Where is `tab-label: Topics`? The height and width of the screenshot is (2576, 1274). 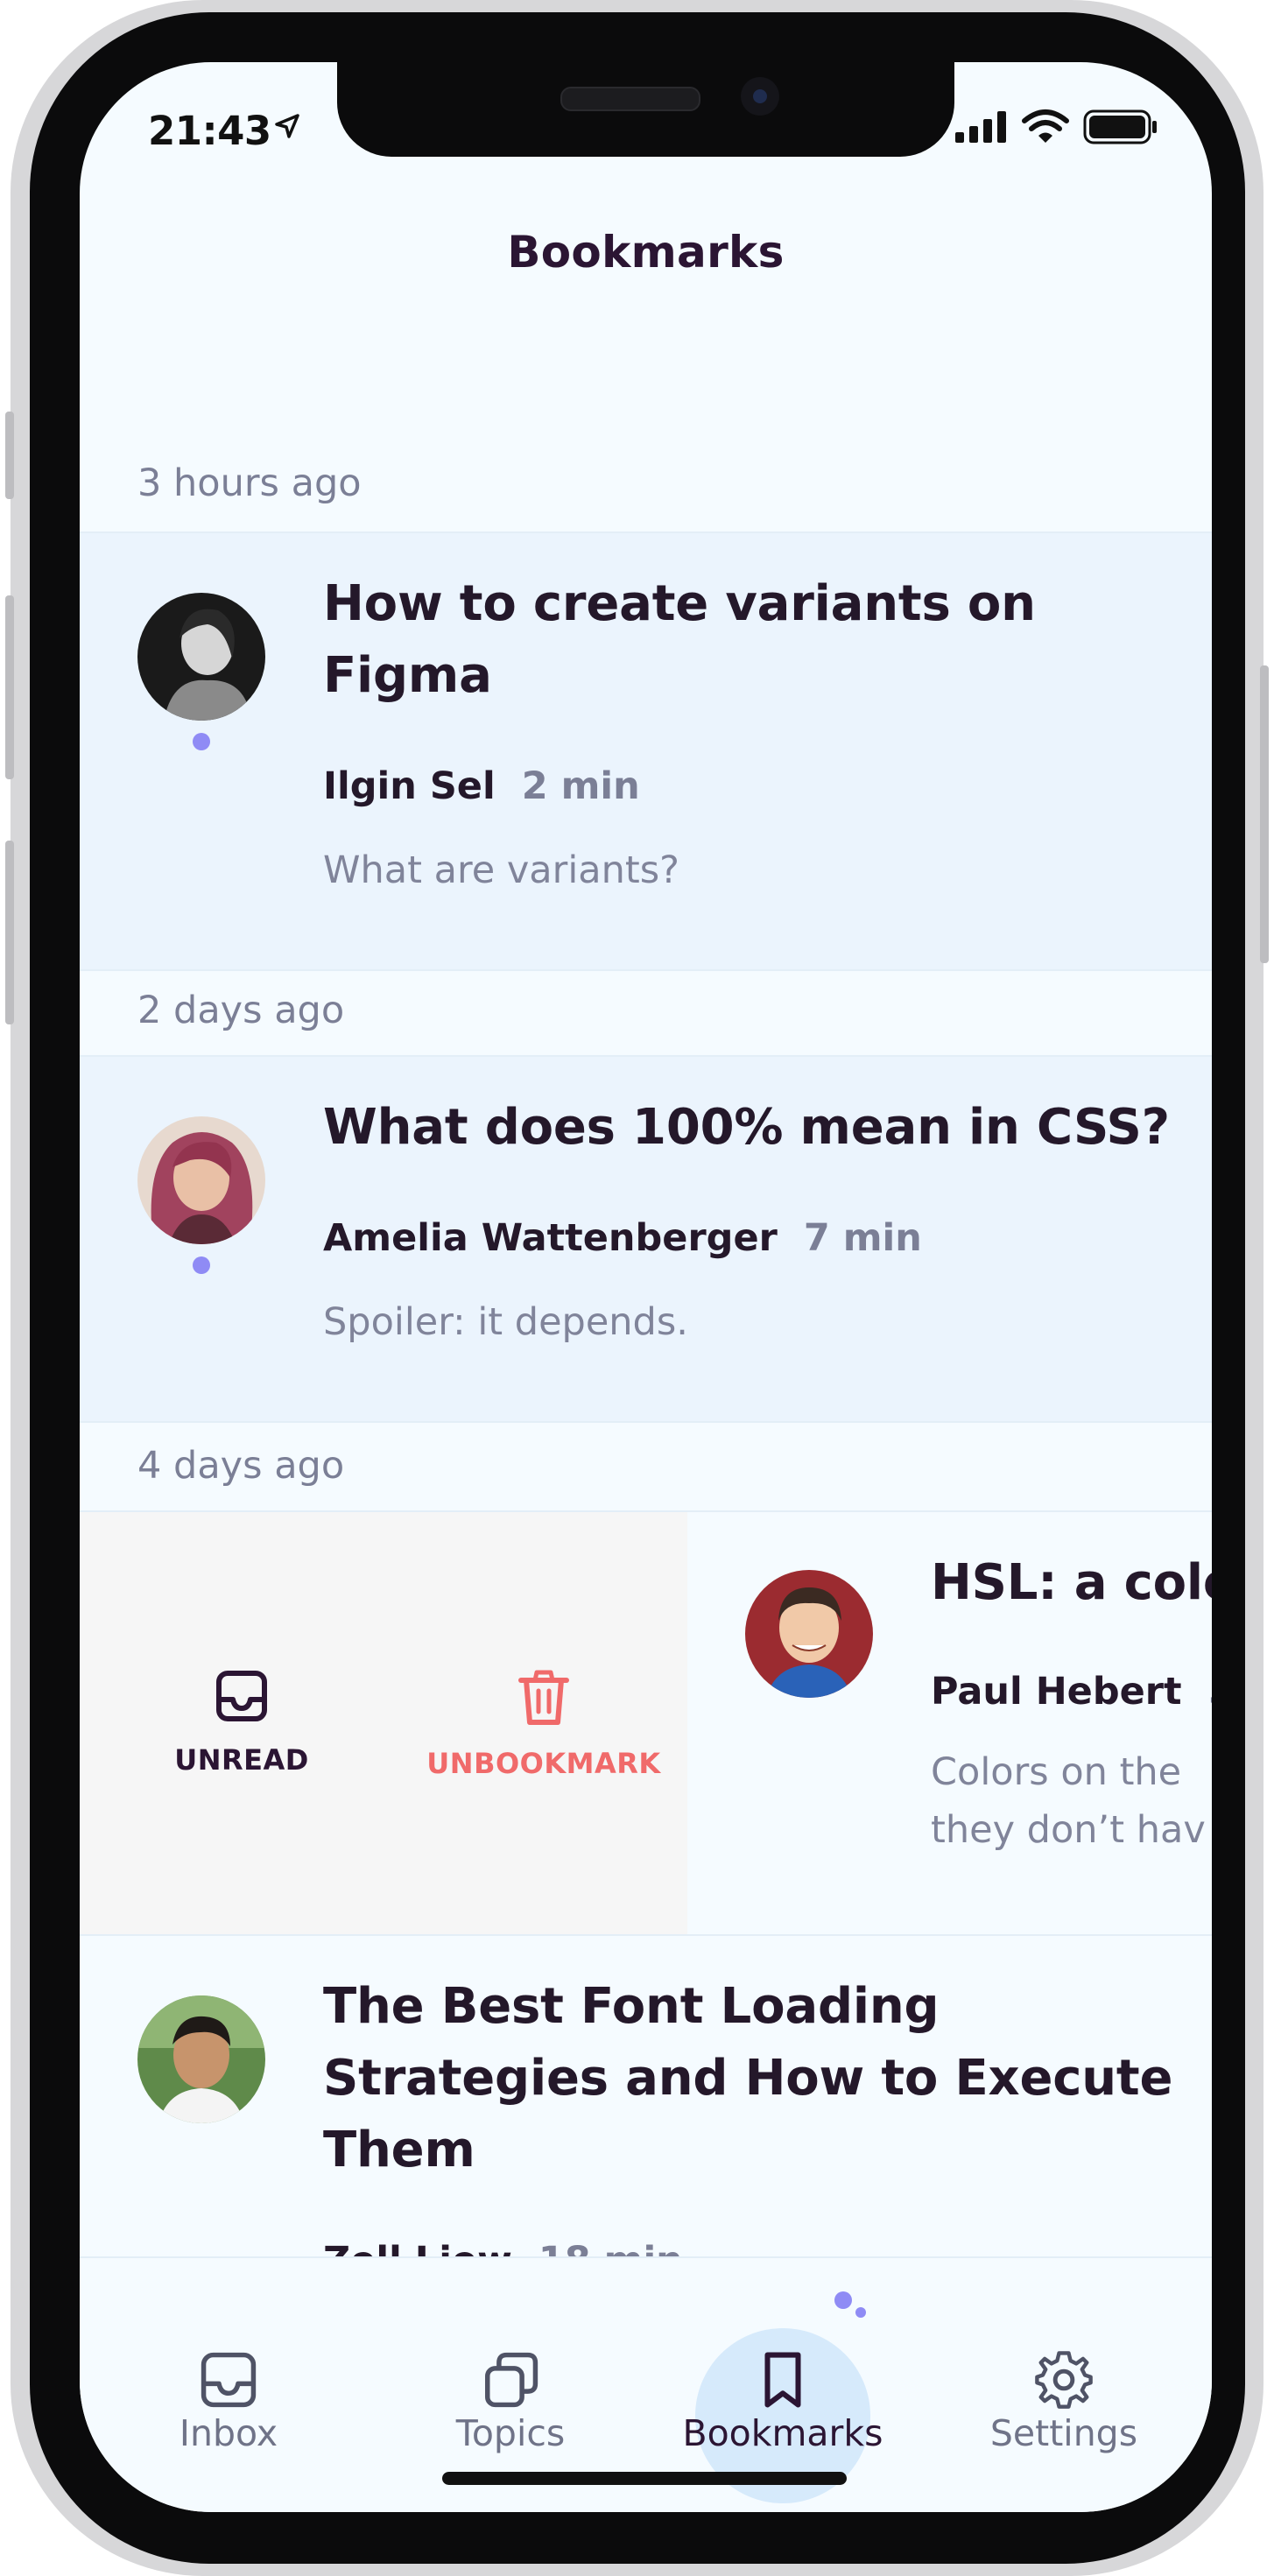 tab-label: Topics is located at coordinates (510, 2433).